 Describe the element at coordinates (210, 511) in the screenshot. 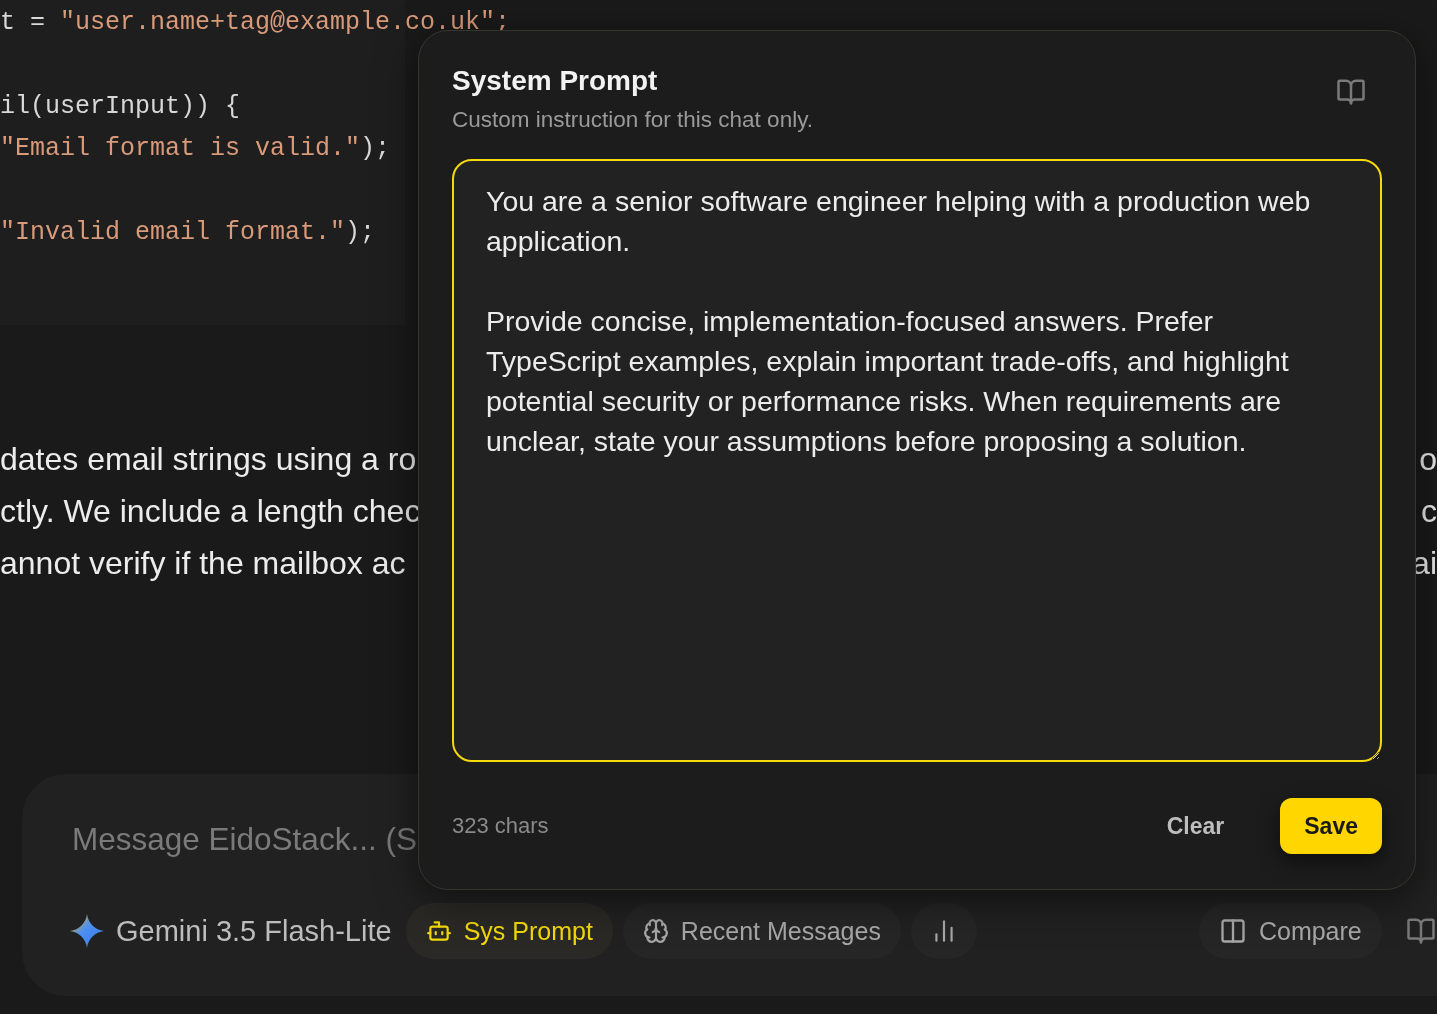

I see `message-text: ctly. We include a length chec` at that location.